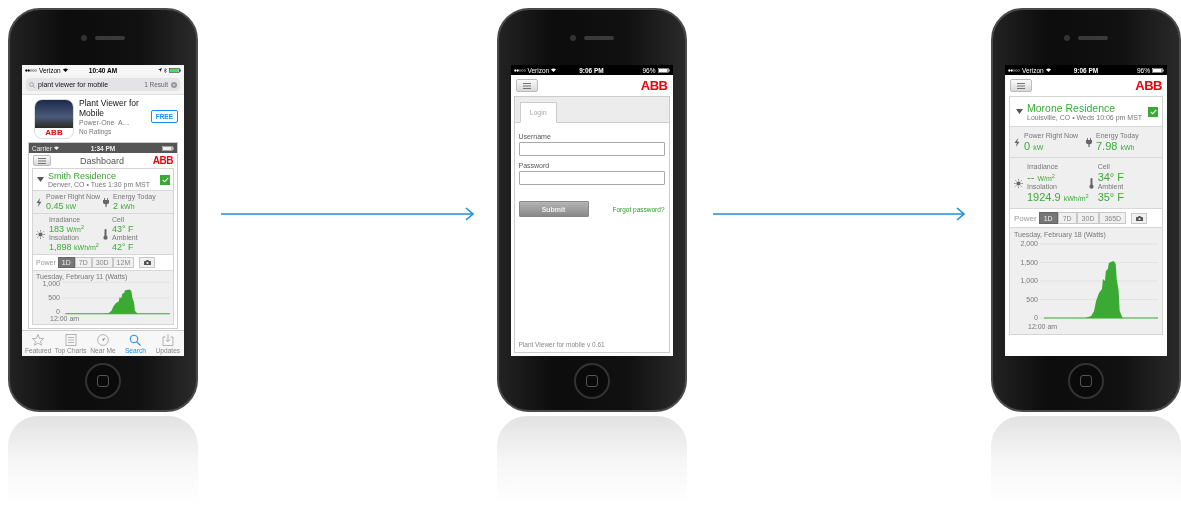 Image resolution: width=1181 pixels, height=508 pixels. What do you see at coordinates (109, 108) in the screenshot?
I see `app-title: Plant Viewer for Mobile` at bounding box center [109, 108].